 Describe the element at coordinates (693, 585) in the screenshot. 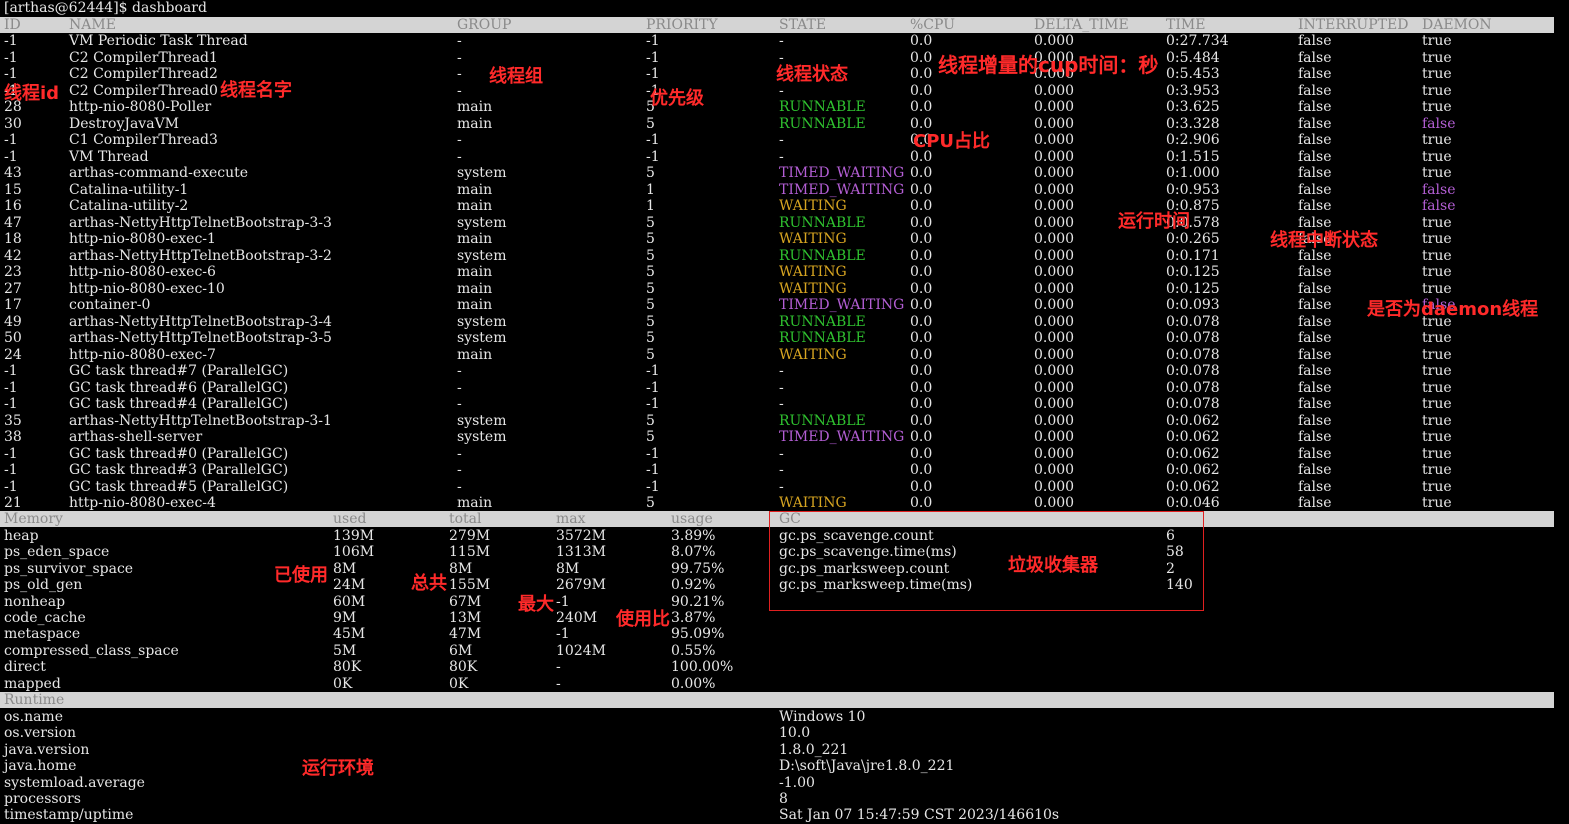

I see `memory-cell: 0.92%` at that location.